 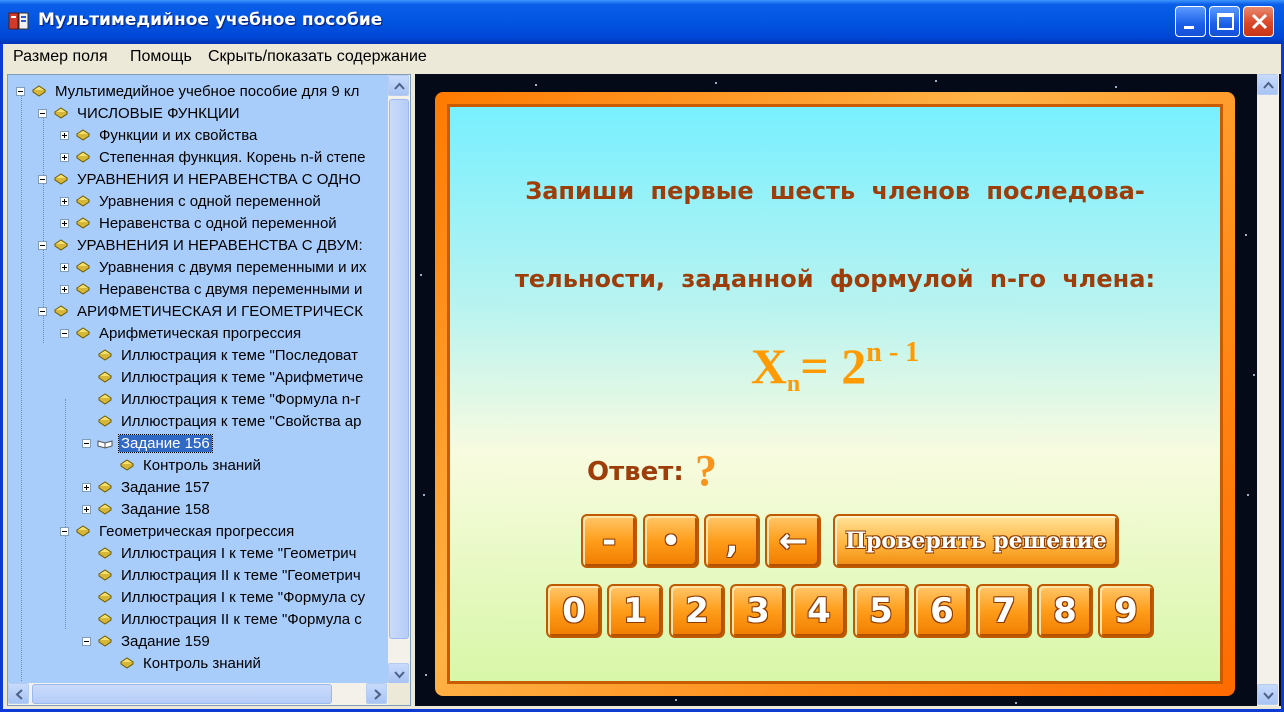 I want to click on tree-node-label: Иллюстрация к теме "Последоват, so click(x=239, y=355).